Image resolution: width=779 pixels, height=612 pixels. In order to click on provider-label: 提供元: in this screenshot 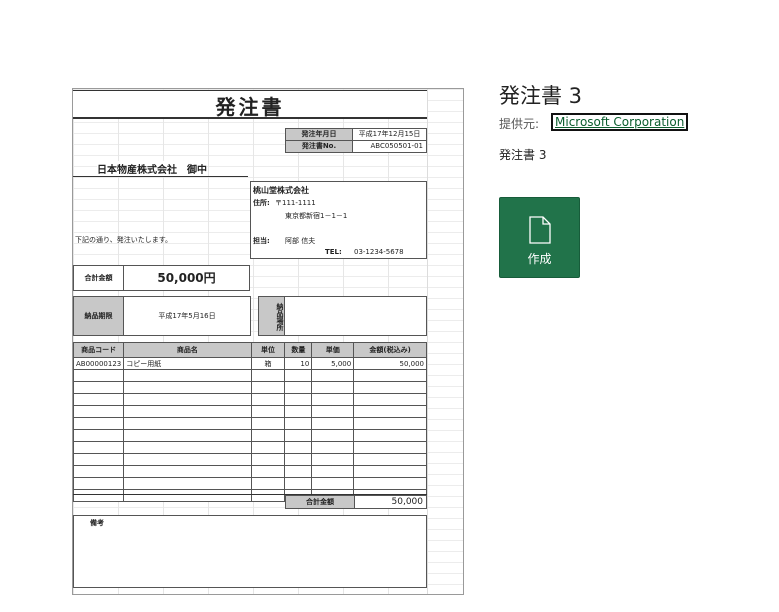, I will do `click(519, 124)`.